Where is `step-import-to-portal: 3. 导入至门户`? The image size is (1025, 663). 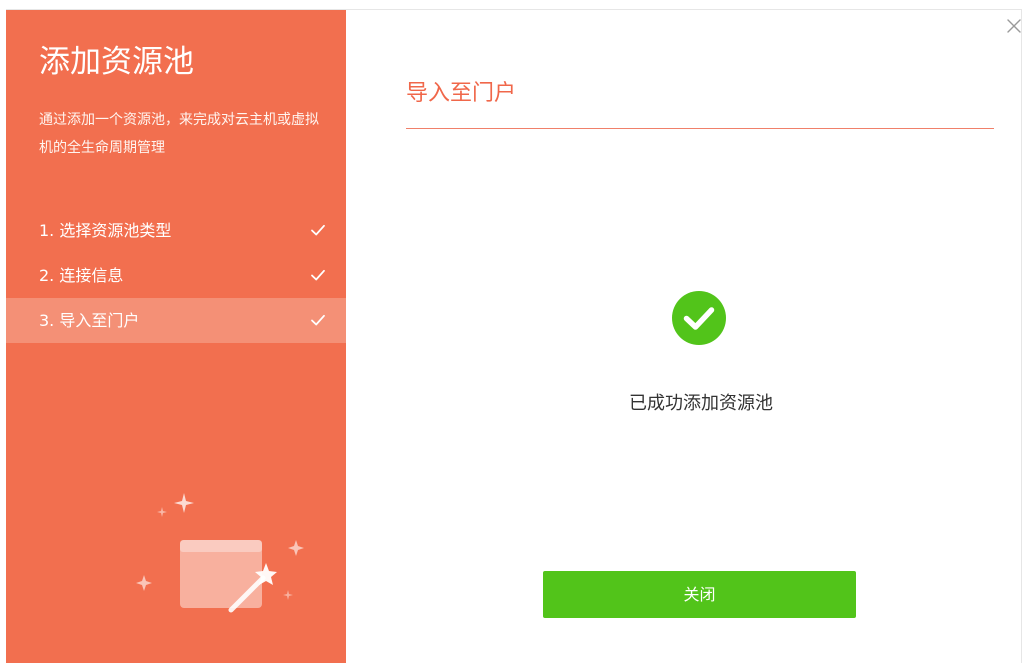
step-import-to-portal: 3. 导入至门户 is located at coordinates (176, 320).